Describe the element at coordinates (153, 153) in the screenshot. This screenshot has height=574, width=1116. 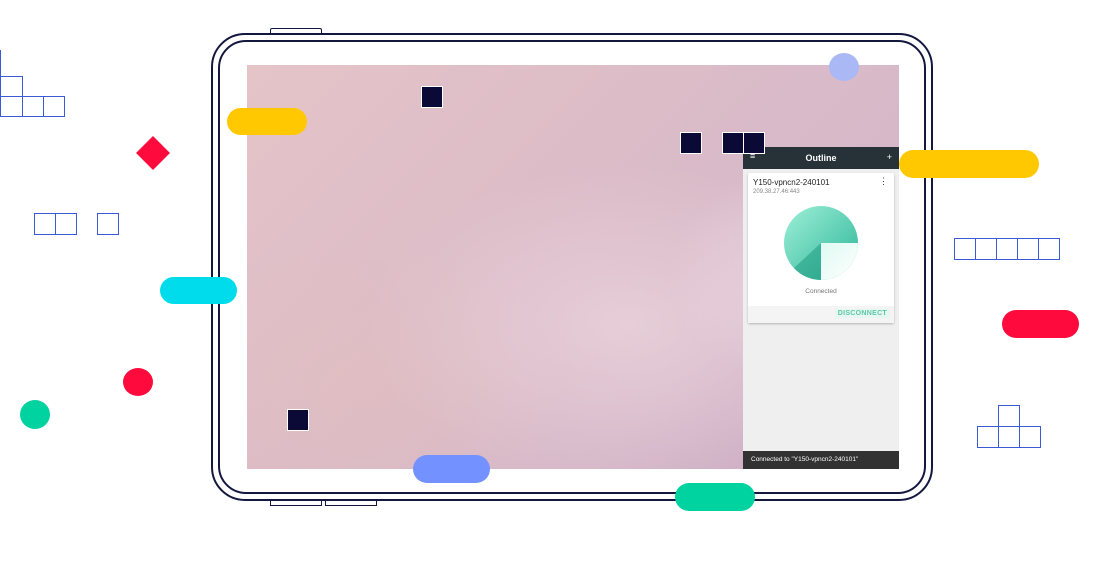
I see `decor-red-diamond` at that location.